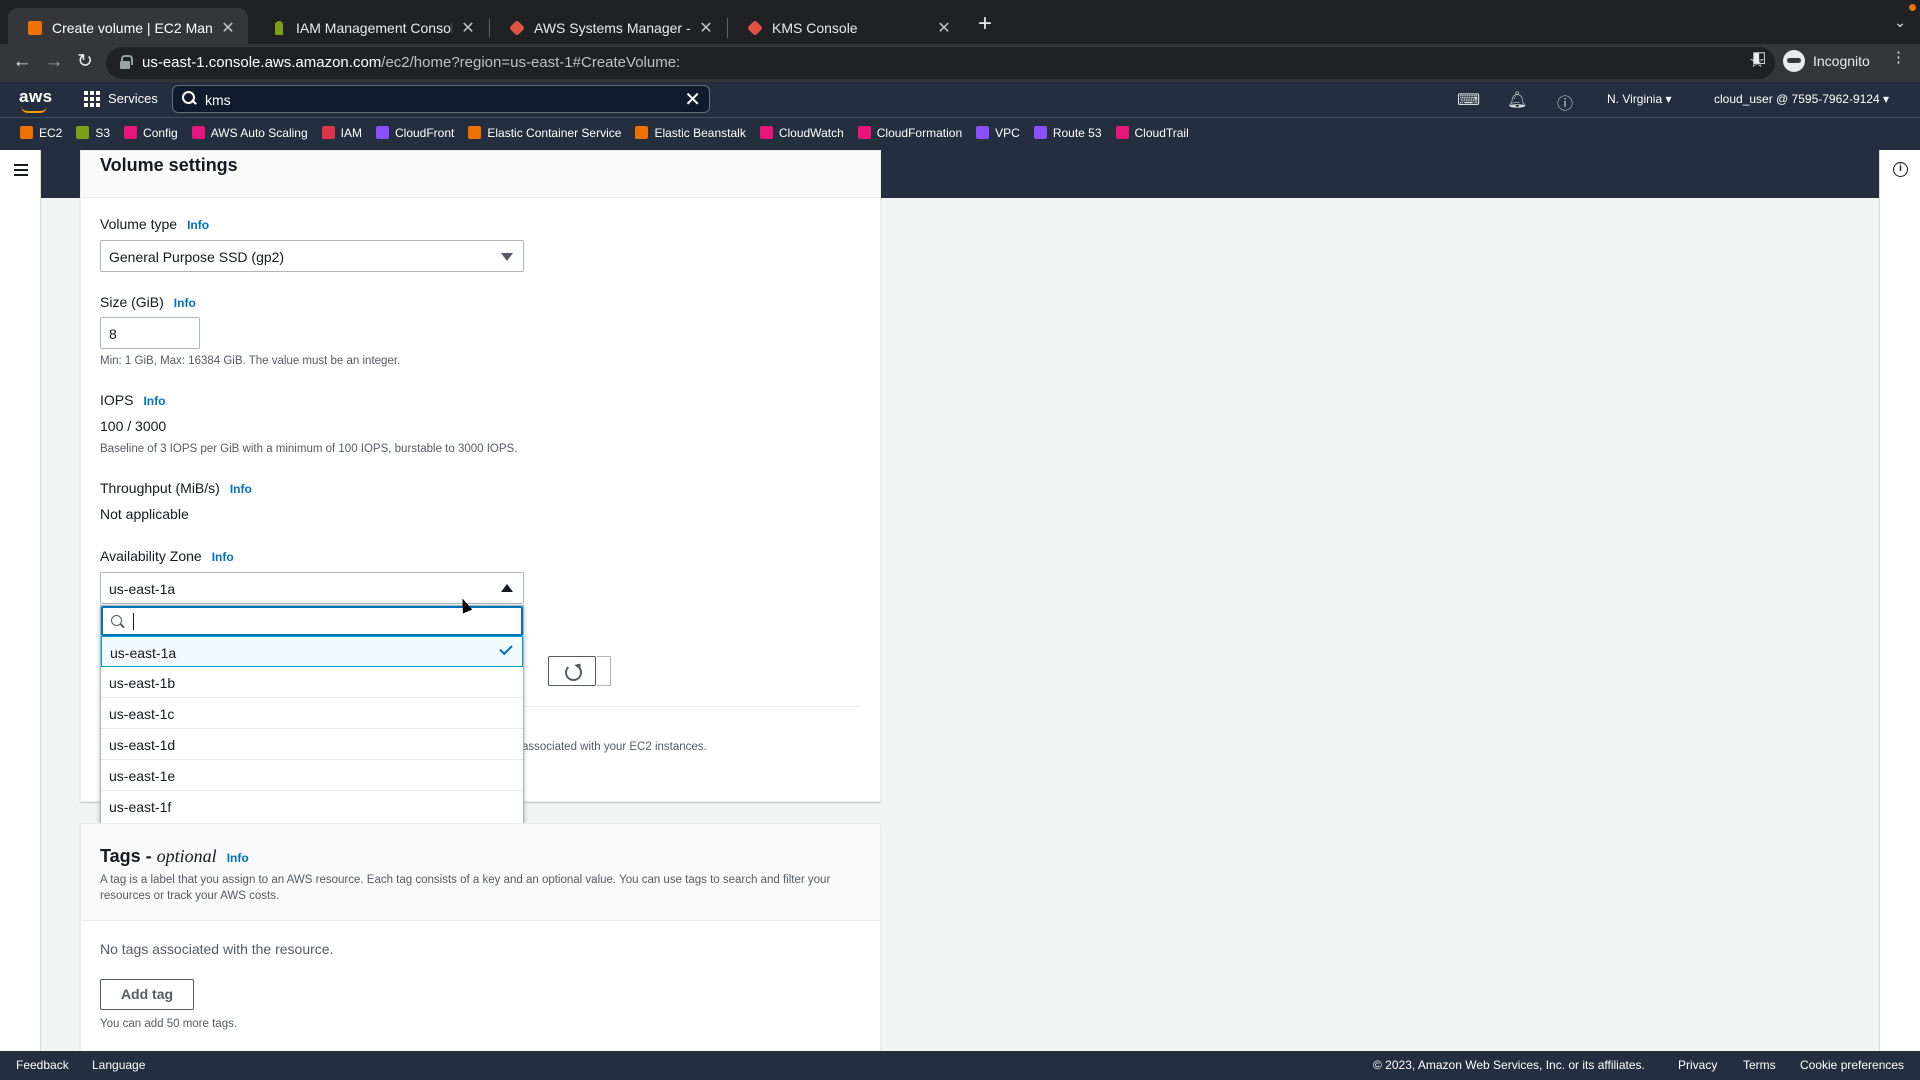 This screenshot has width=1920, height=1080. What do you see at coordinates (22, 62) in the screenshot?
I see `back-icon: ←` at bounding box center [22, 62].